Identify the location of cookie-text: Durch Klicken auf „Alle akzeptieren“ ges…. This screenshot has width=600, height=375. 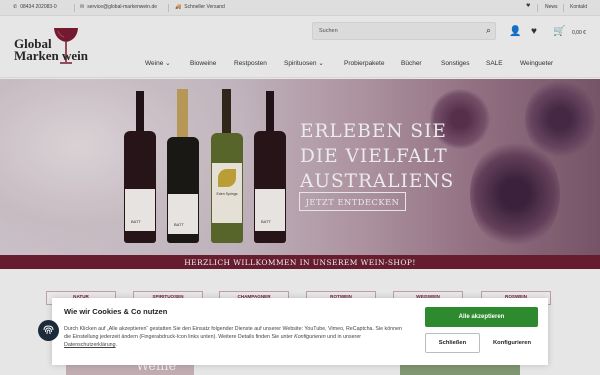
(233, 337).